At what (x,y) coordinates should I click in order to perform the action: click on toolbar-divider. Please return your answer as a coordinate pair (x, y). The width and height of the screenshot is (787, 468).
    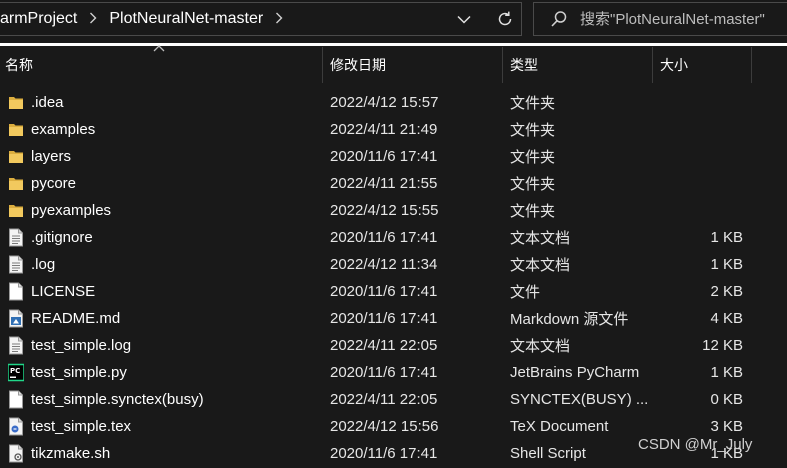
    Looking at the image, I should click on (393, 44).